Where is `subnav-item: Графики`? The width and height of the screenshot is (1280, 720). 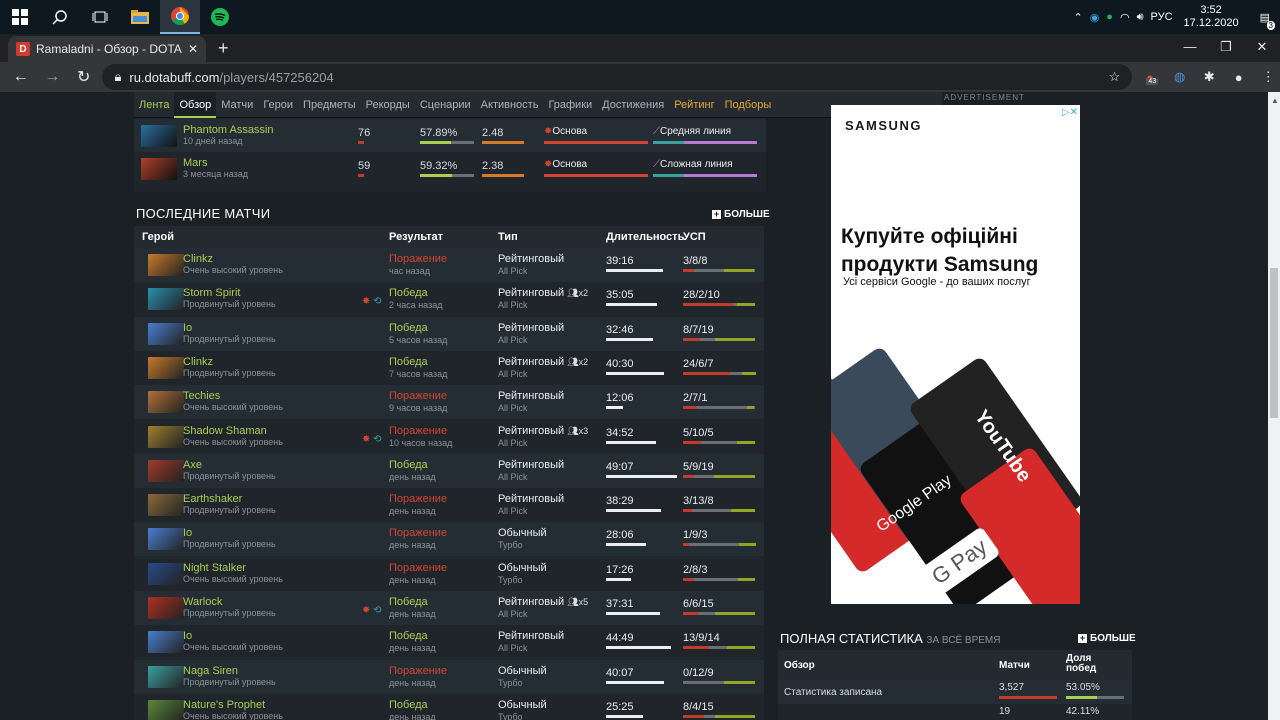
subnav-item: Графики is located at coordinates (570, 105).